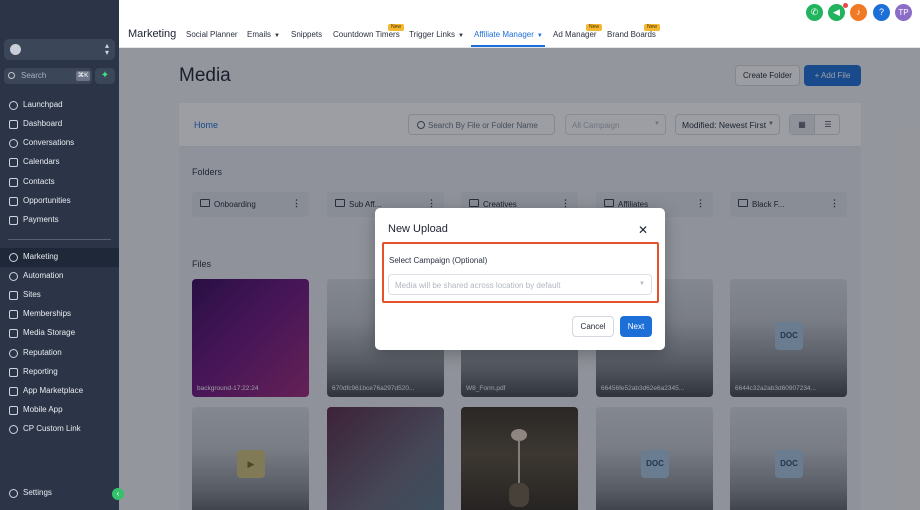 This screenshot has height=510, width=920. Describe the element at coordinates (42, 352) in the screenshot. I see `sidebar-item-label: Reputation` at that location.